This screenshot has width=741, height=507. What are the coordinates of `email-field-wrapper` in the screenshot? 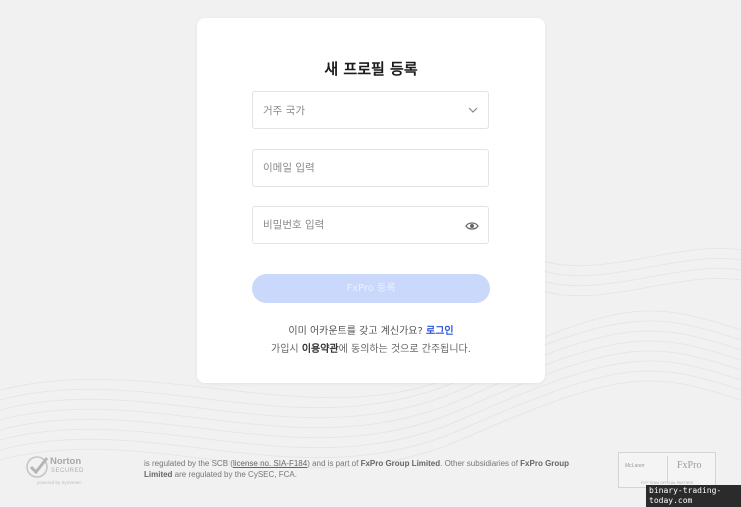 It's located at (370, 168).